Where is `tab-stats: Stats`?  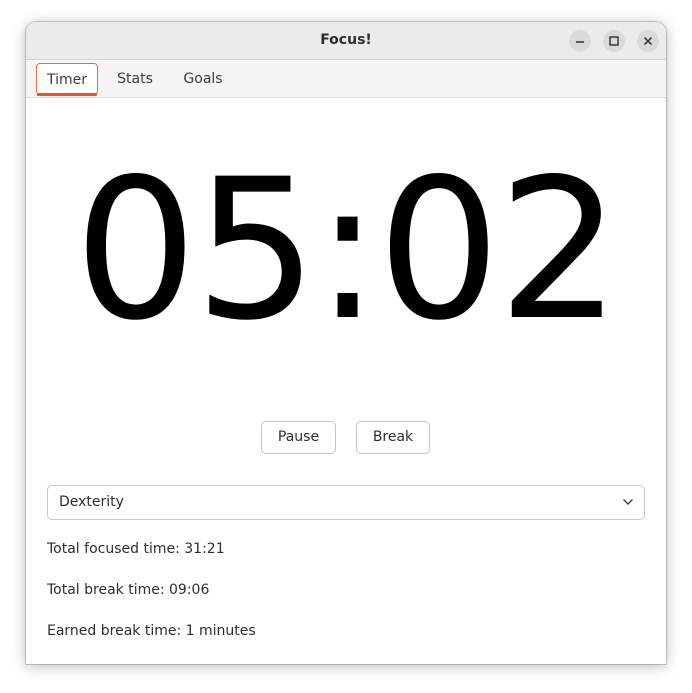 tab-stats: Stats is located at coordinates (135, 79).